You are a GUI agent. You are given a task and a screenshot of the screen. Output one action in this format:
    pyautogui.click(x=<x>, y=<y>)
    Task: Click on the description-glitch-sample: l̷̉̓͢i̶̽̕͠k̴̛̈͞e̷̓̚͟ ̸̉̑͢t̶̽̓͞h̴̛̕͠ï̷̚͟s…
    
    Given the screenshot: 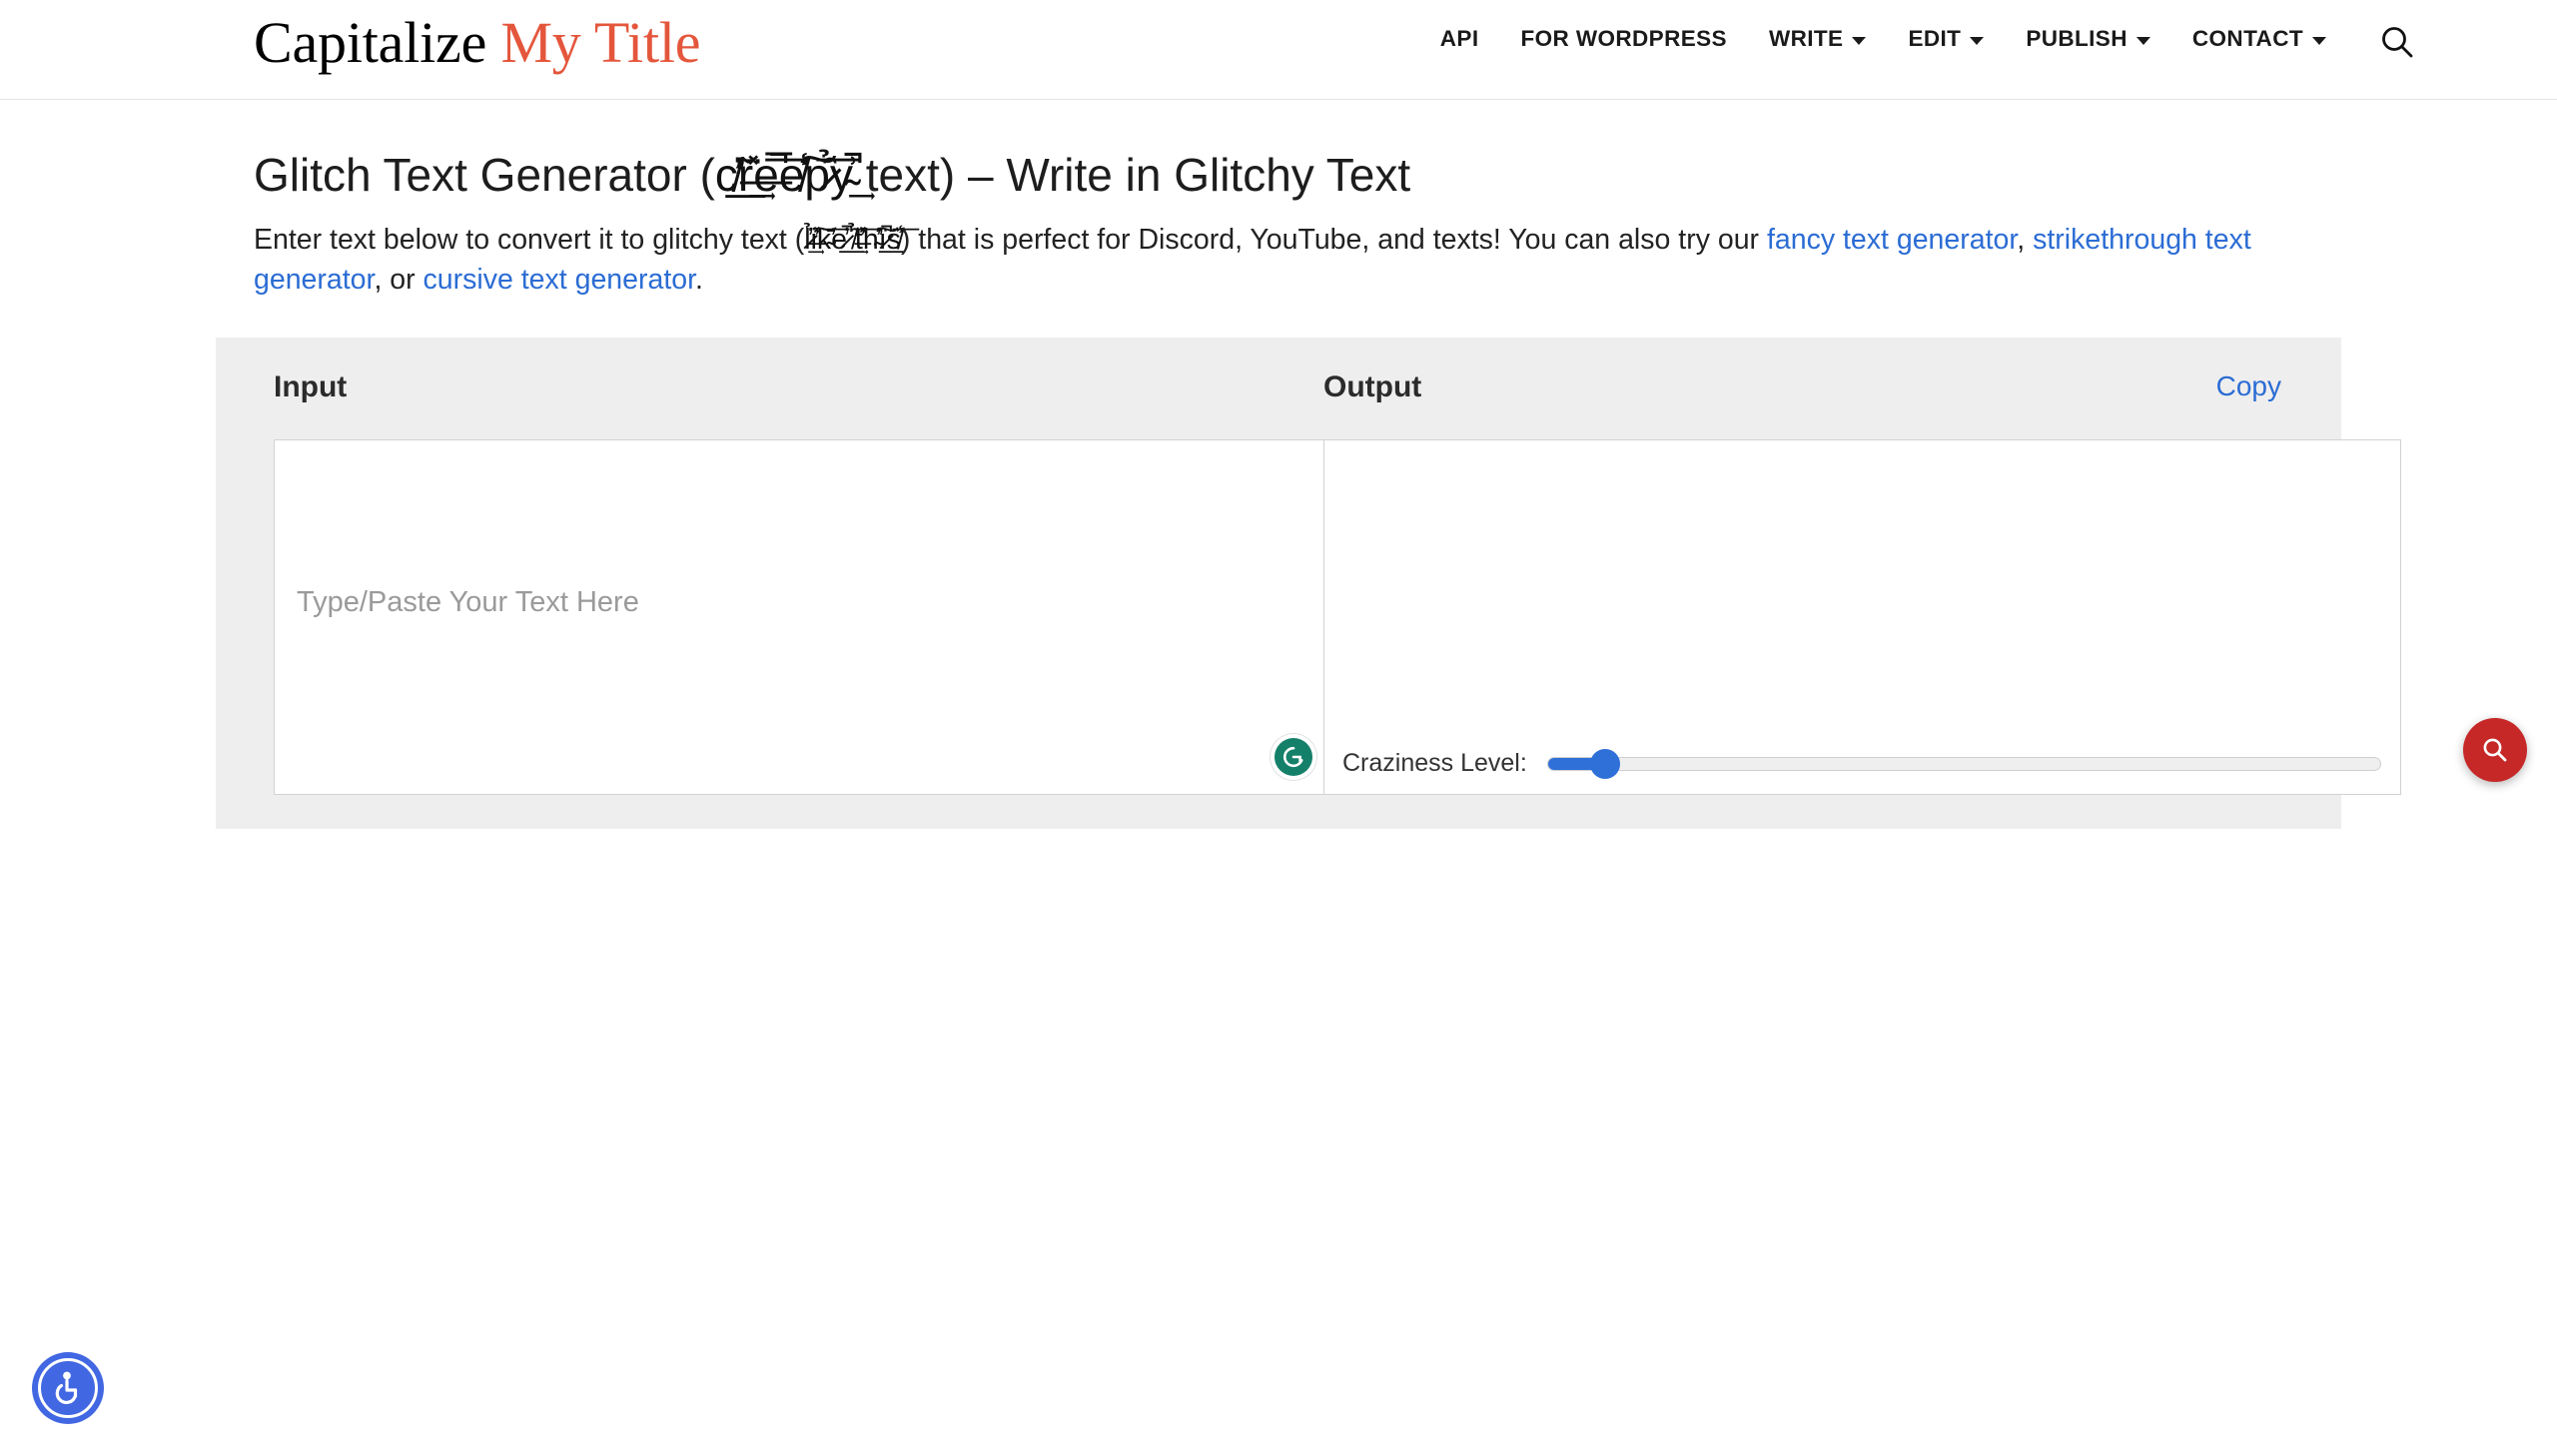 What is the action you would take?
    pyautogui.click(x=852, y=240)
    